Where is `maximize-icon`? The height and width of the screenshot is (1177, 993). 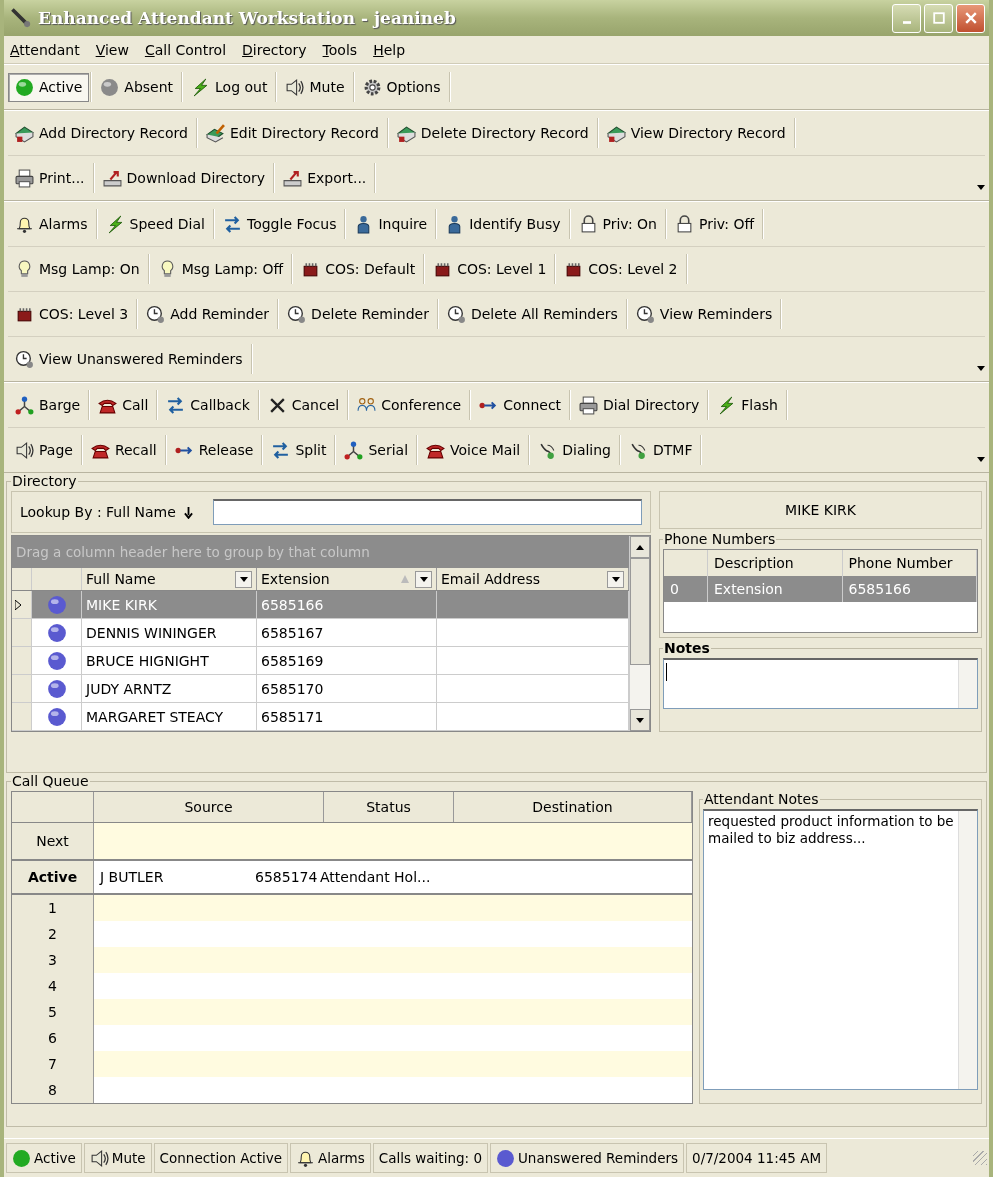 maximize-icon is located at coordinates (938, 18).